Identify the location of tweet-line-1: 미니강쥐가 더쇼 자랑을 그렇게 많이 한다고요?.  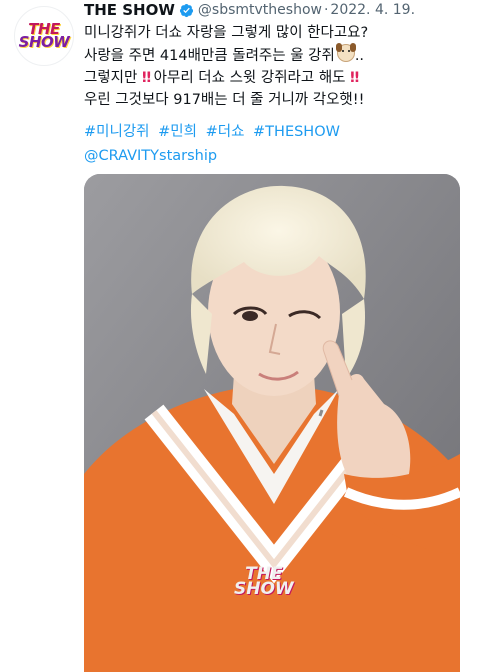
(226, 33).